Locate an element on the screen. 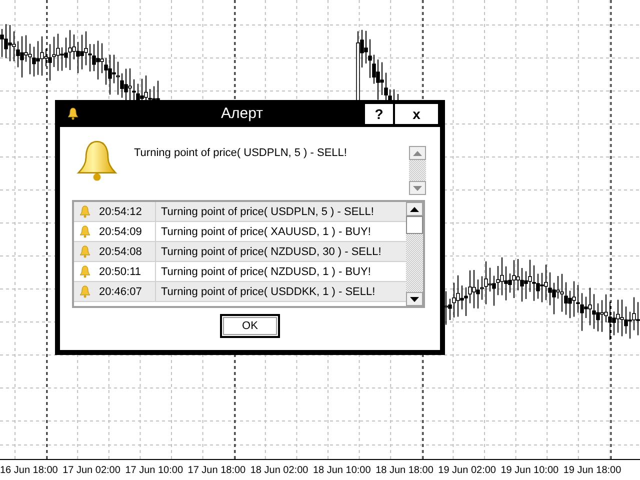  scroll-up-button is located at coordinates (414, 209).